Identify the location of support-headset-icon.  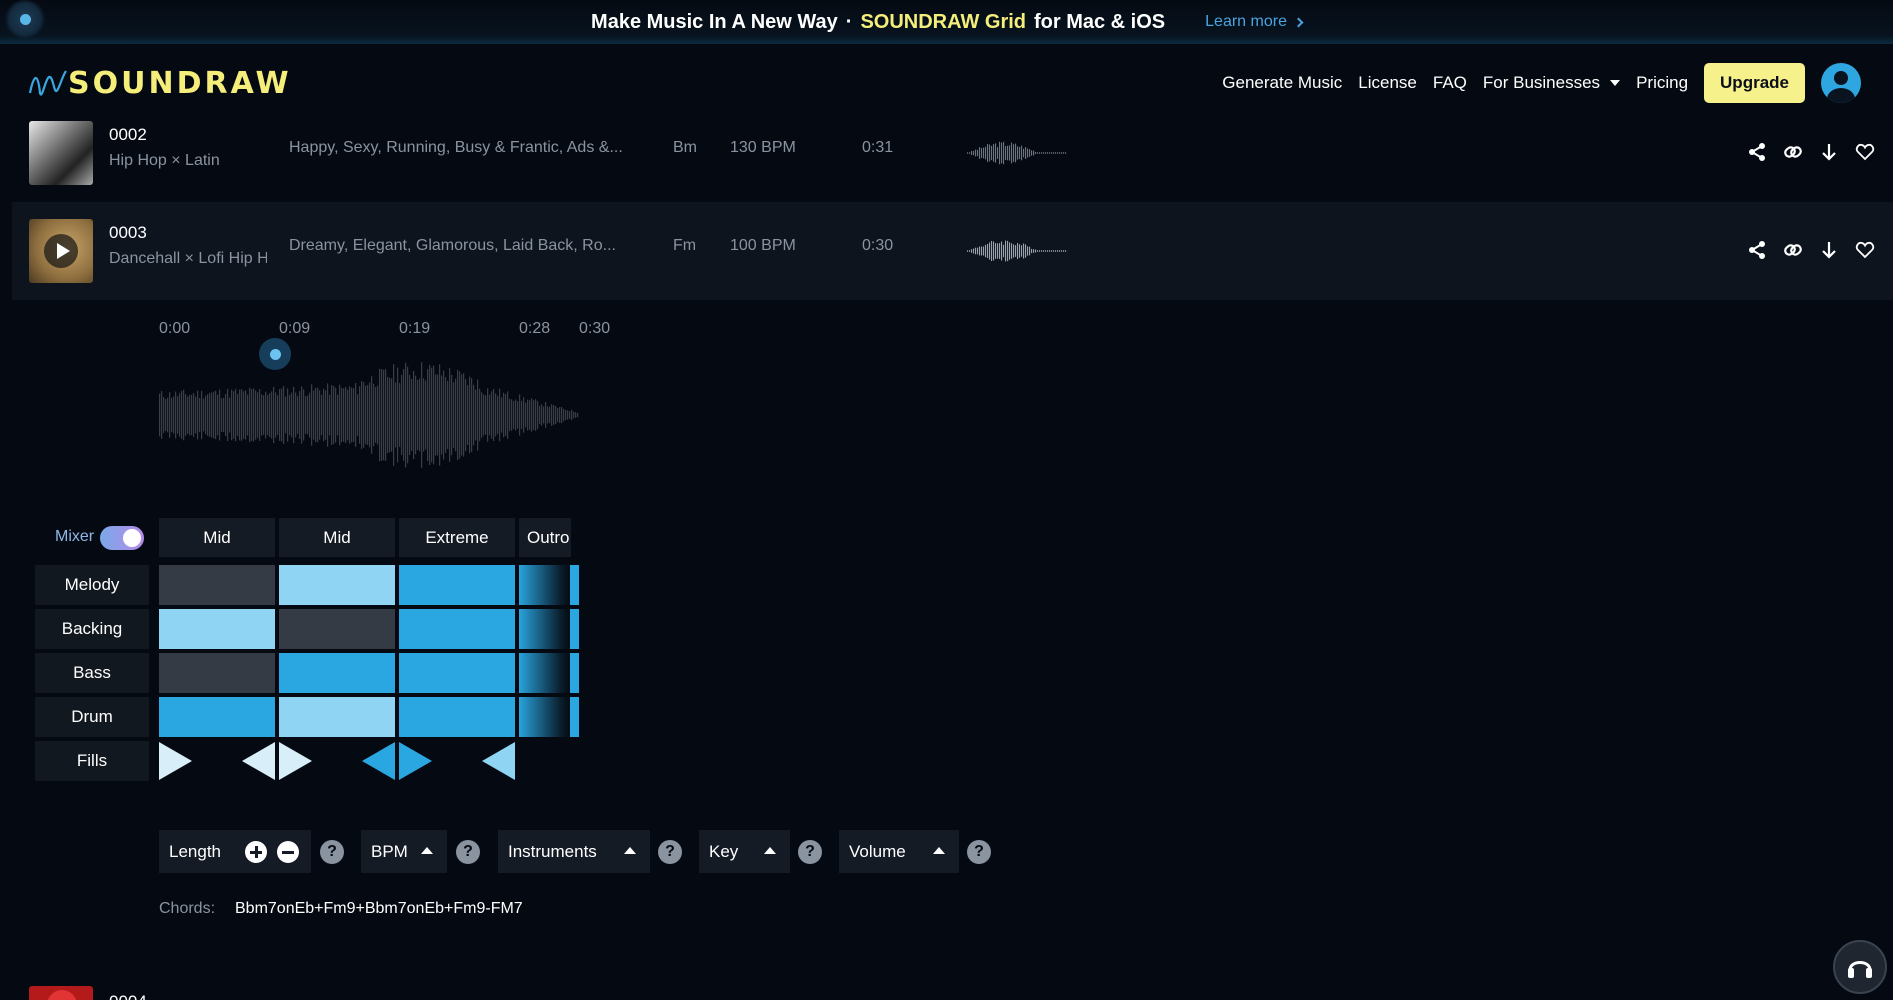
(1860, 967).